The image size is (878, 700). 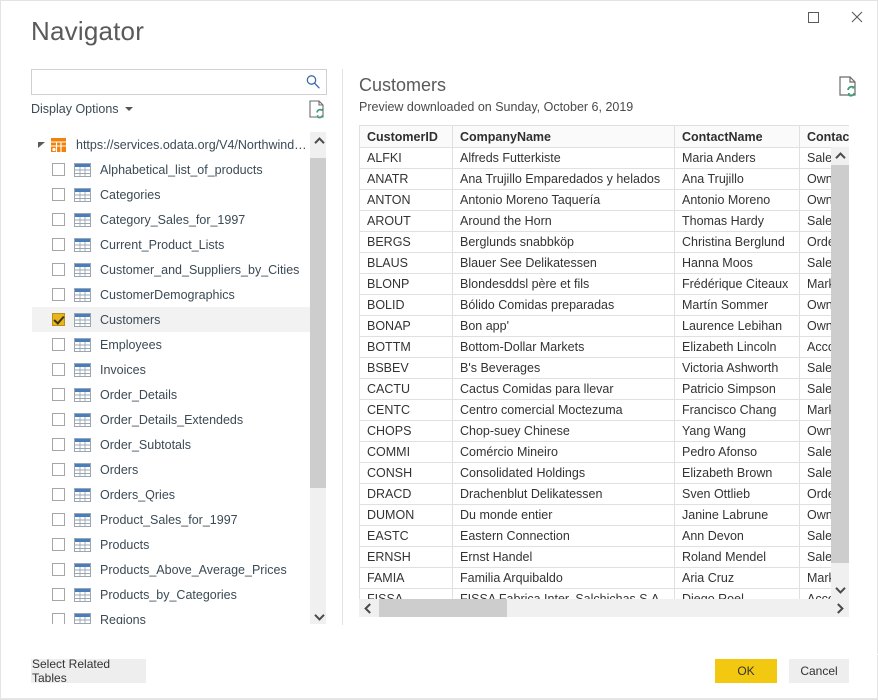 What do you see at coordinates (318, 323) in the screenshot?
I see `tree-scroll-thumb` at bounding box center [318, 323].